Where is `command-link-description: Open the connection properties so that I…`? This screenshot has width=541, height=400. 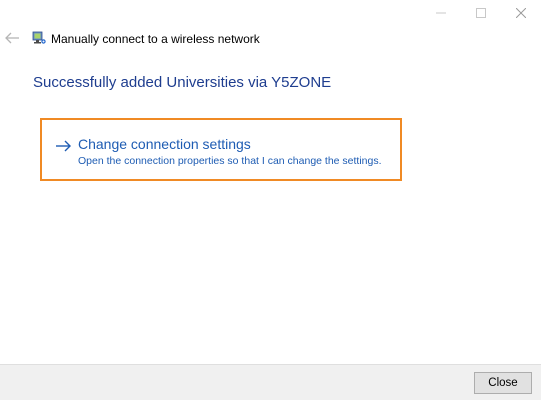
command-link-description: Open the connection properties so that I… is located at coordinates (230, 161).